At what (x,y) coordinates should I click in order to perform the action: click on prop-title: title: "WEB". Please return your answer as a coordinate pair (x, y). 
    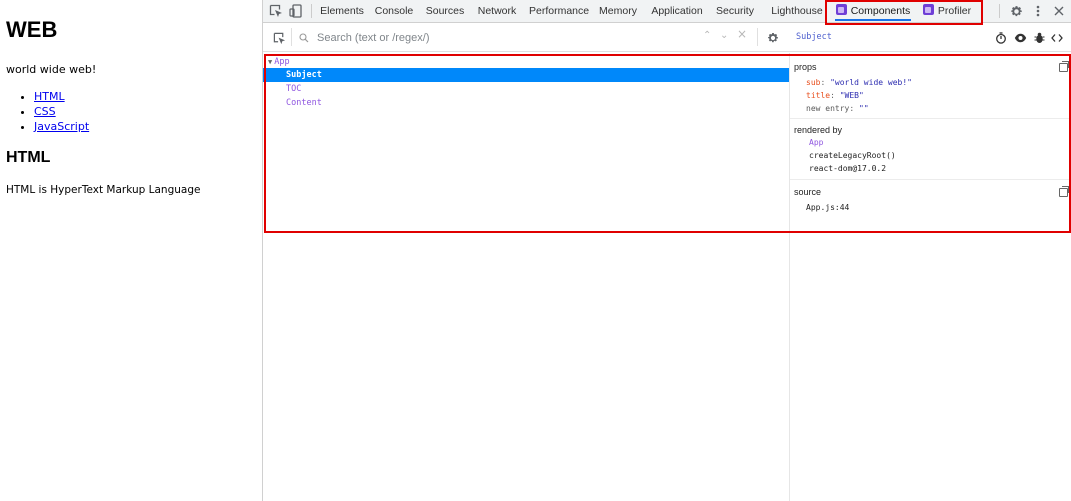
    Looking at the image, I should click on (835, 95).